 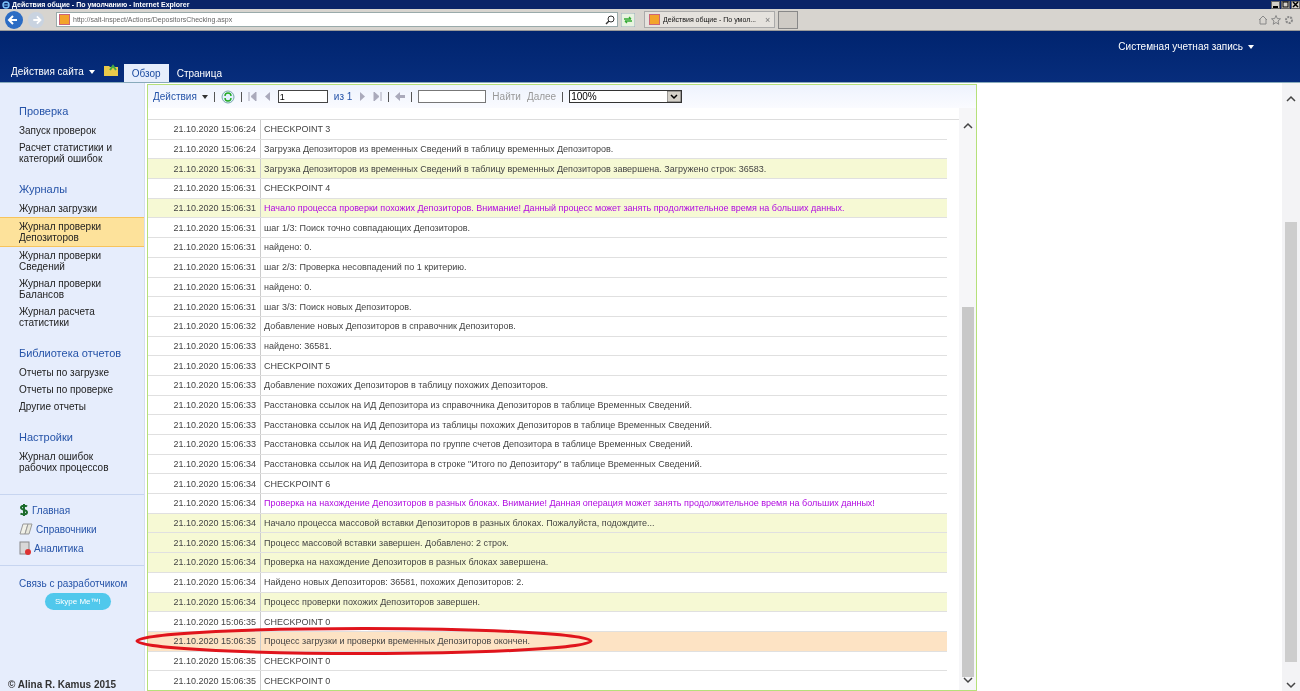 I want to click on table-cell-text: CHECKPOINT 3, so click(x=297, y=129).